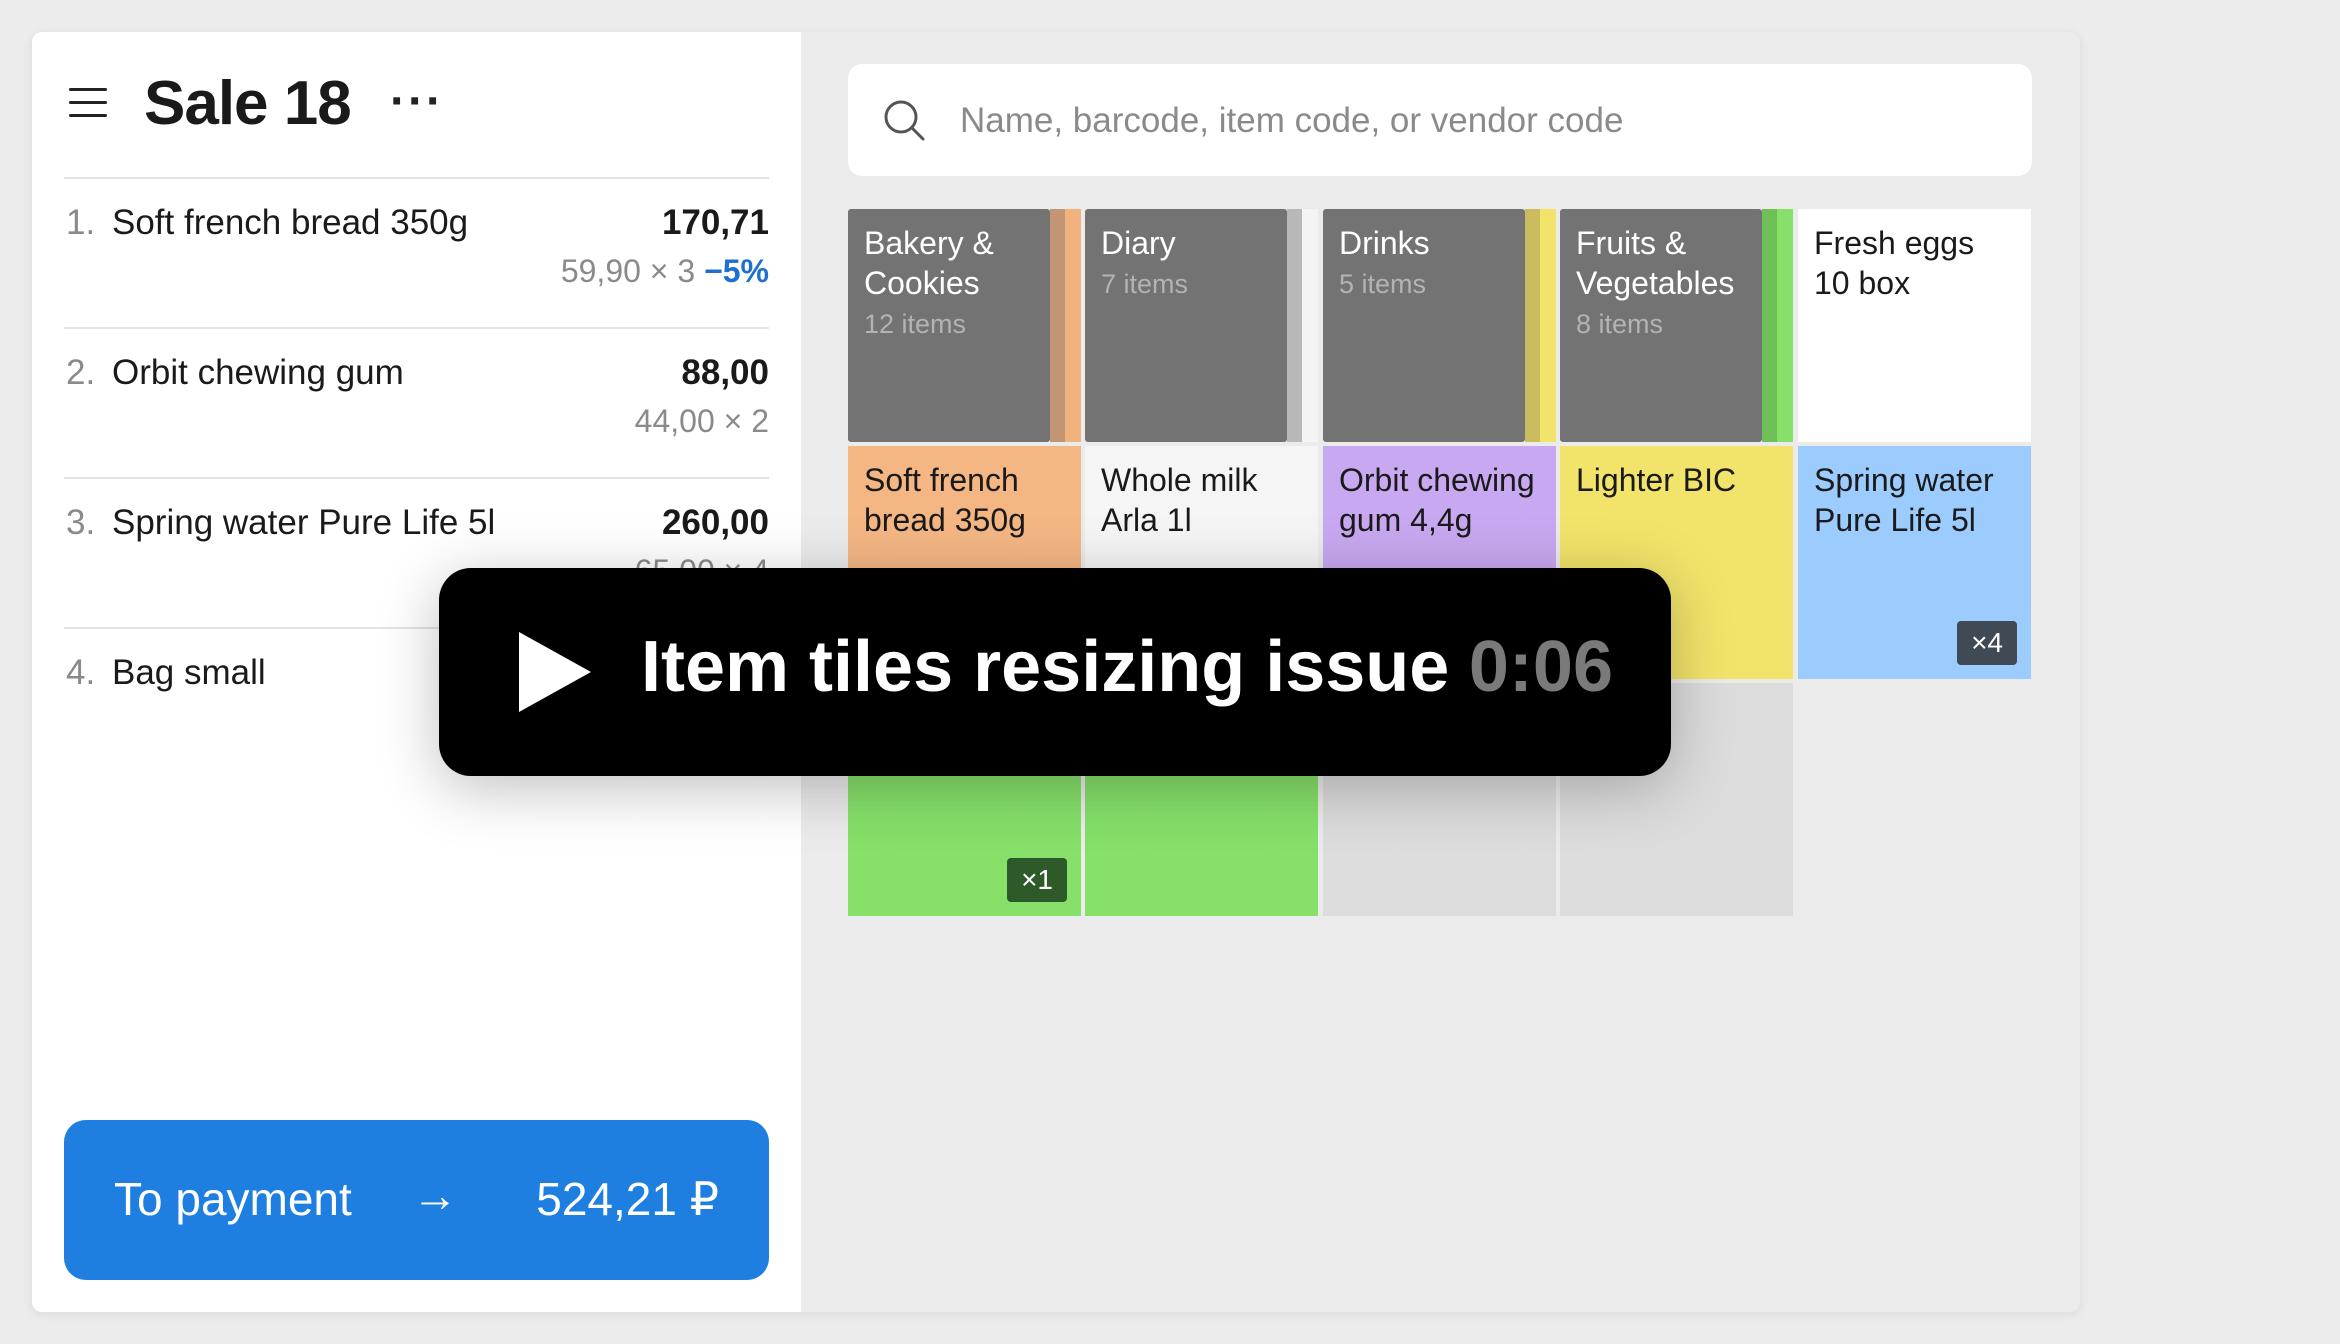 This screenshot has width=2340, height=1344. I want to click on payment-label: To payment, so click(233, 1199).